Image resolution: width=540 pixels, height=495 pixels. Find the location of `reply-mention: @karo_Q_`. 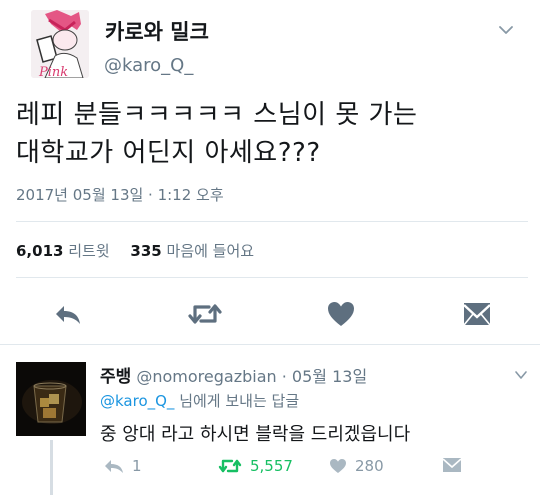

reply-mention: @karo_Q_ is located at coordinates (137, 401).